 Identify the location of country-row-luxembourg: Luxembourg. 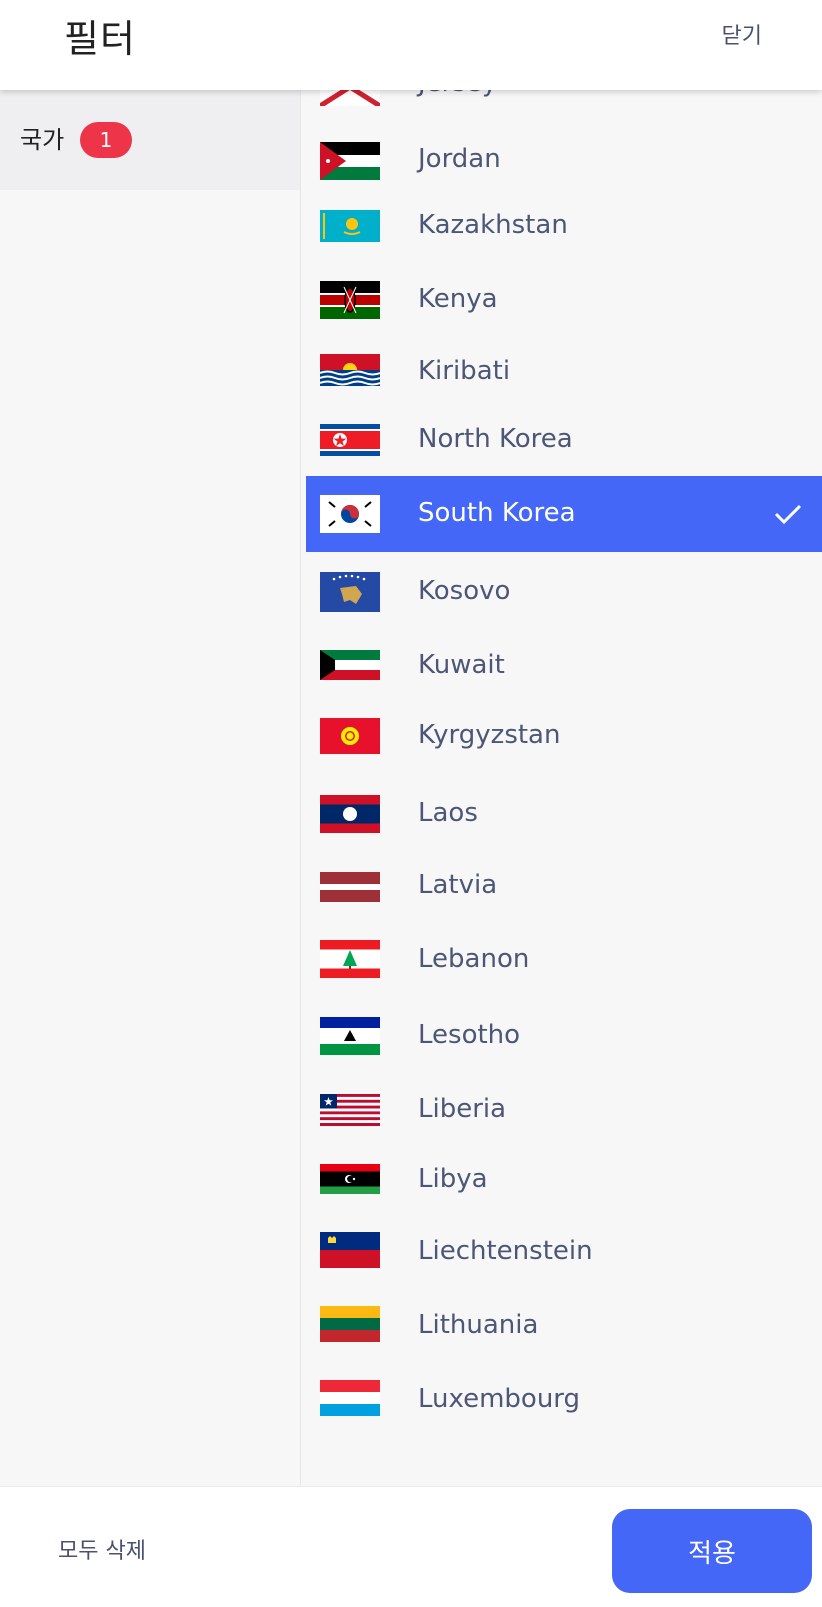
(564, 1402).